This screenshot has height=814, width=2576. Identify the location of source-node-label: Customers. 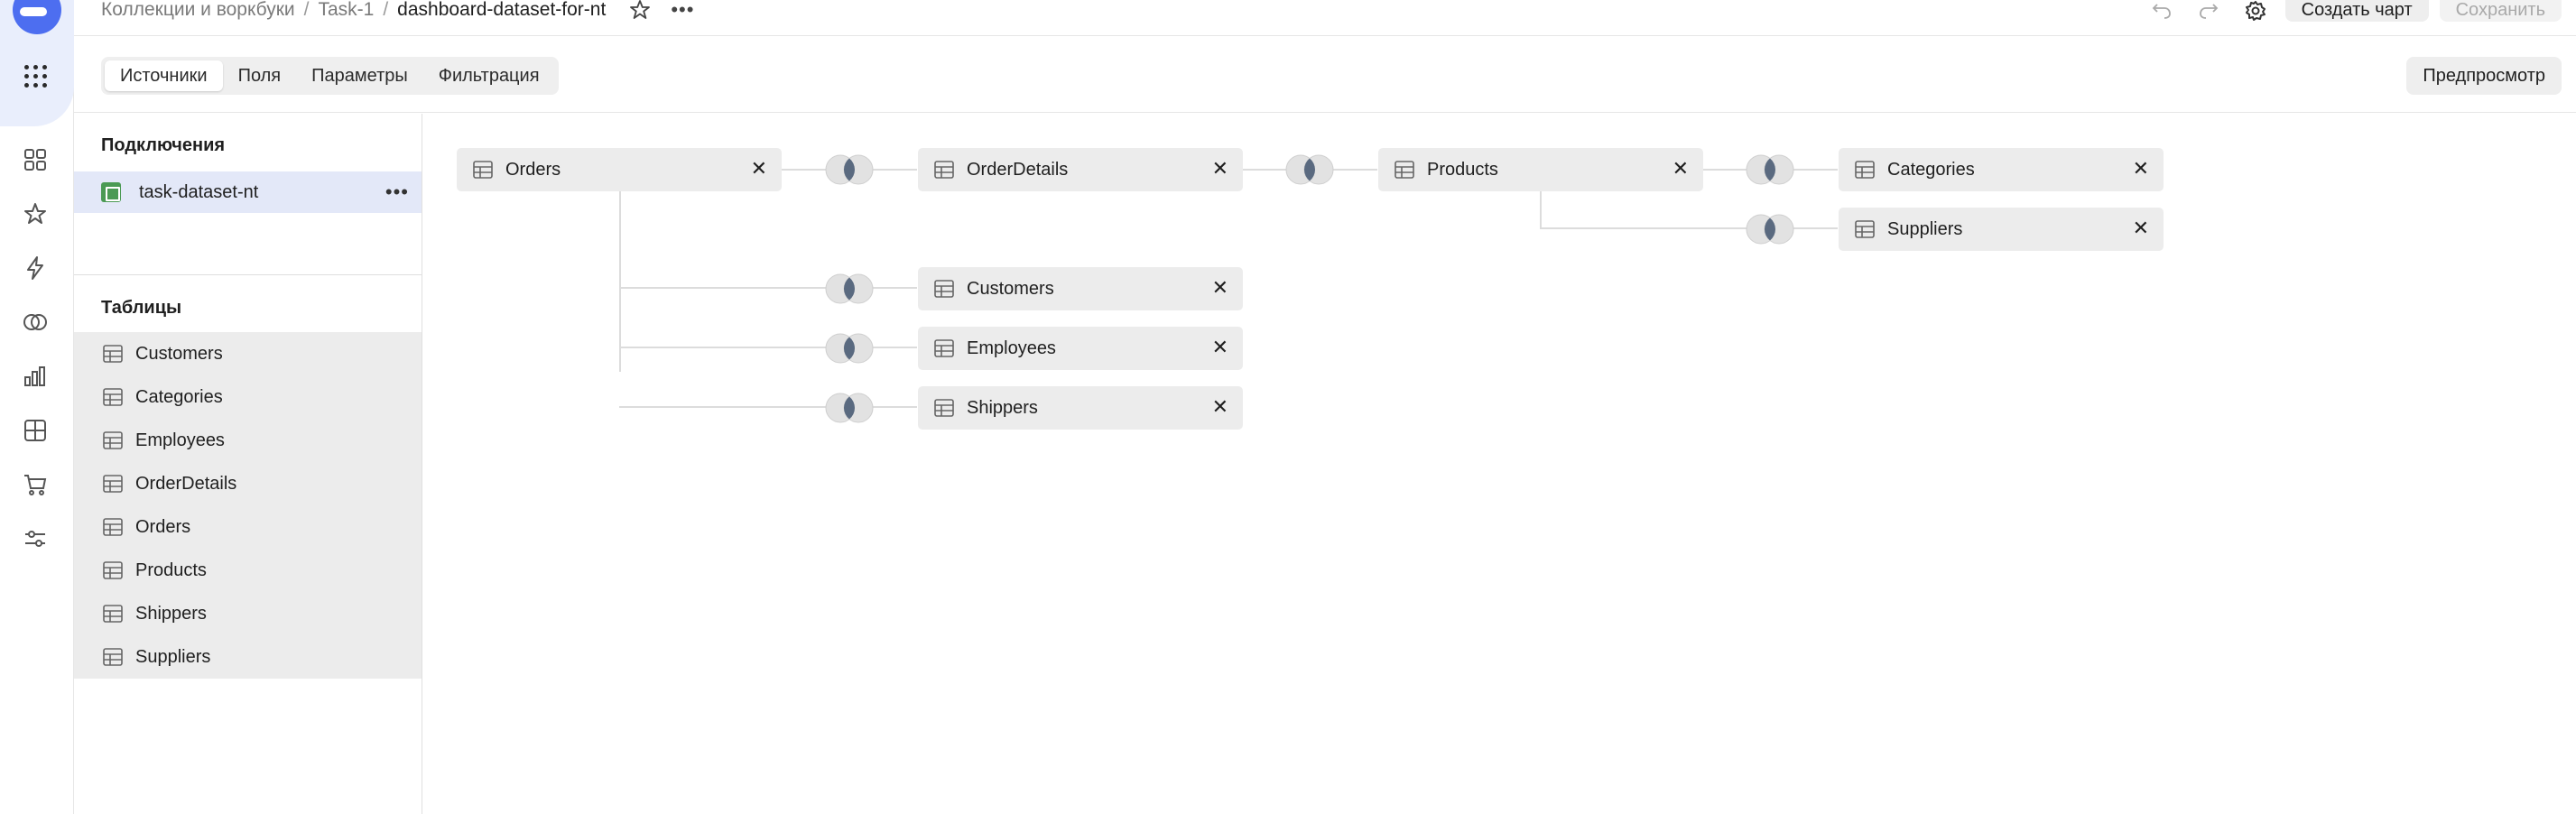
(1010, 288).